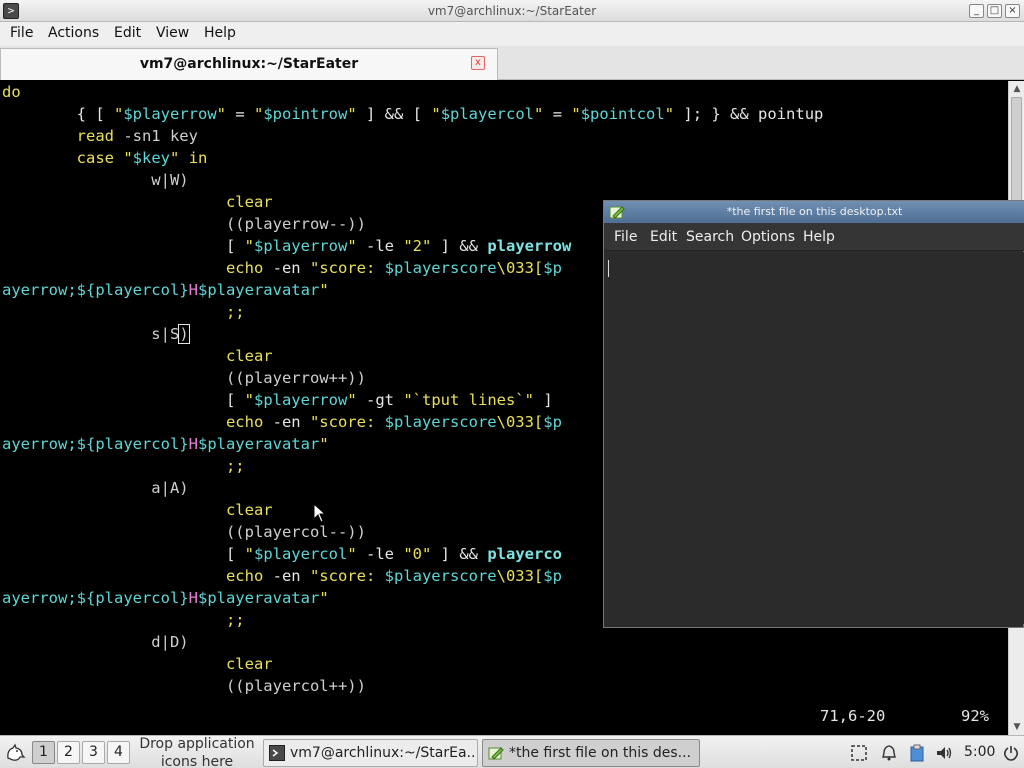 This screenshot has height=768, width=1024. I want to click on scroll-up-icon: ▲, so click(1017, 89).